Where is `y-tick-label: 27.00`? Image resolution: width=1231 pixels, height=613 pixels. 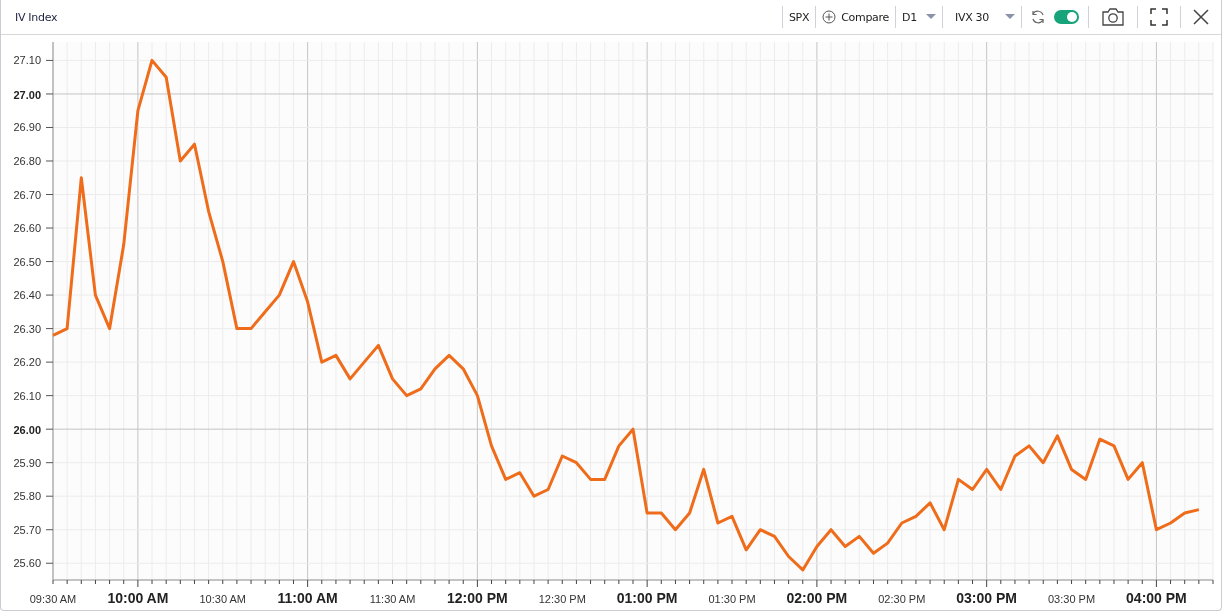 y-tick-label: 27.00 is located at coordinates (27, 94).